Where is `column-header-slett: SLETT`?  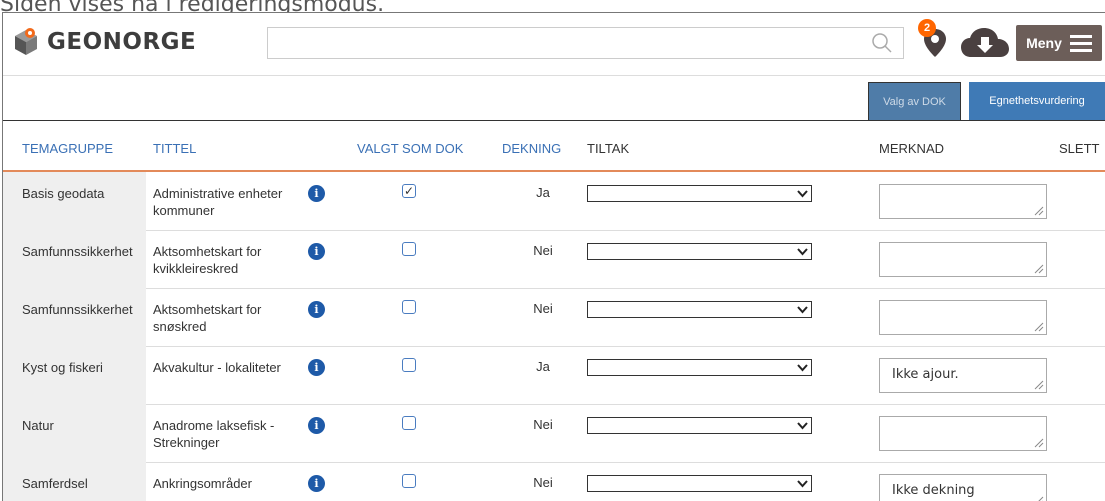
column-header-slett: SLETT is located at coordinates (1079, 148).